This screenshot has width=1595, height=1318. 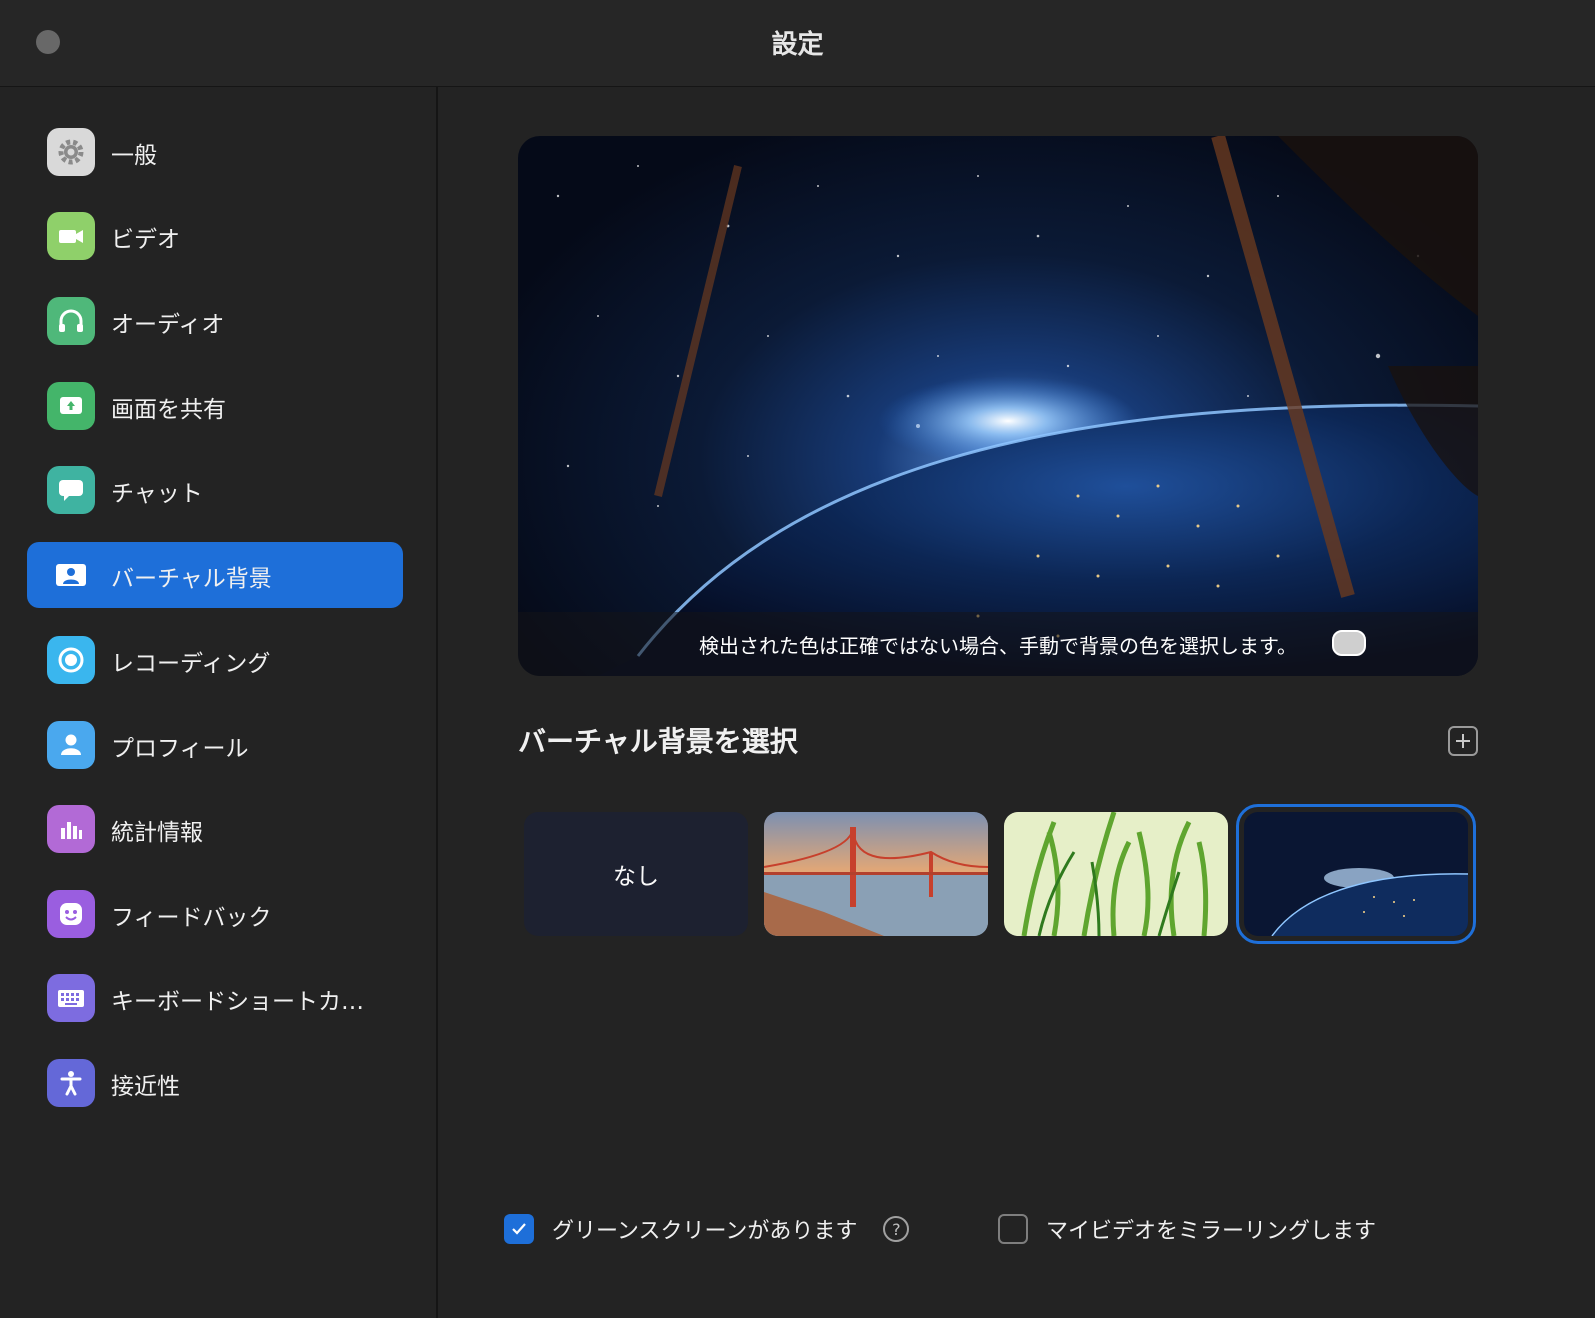 I want to click on share-screen-icon, so click(x=71, y=406).